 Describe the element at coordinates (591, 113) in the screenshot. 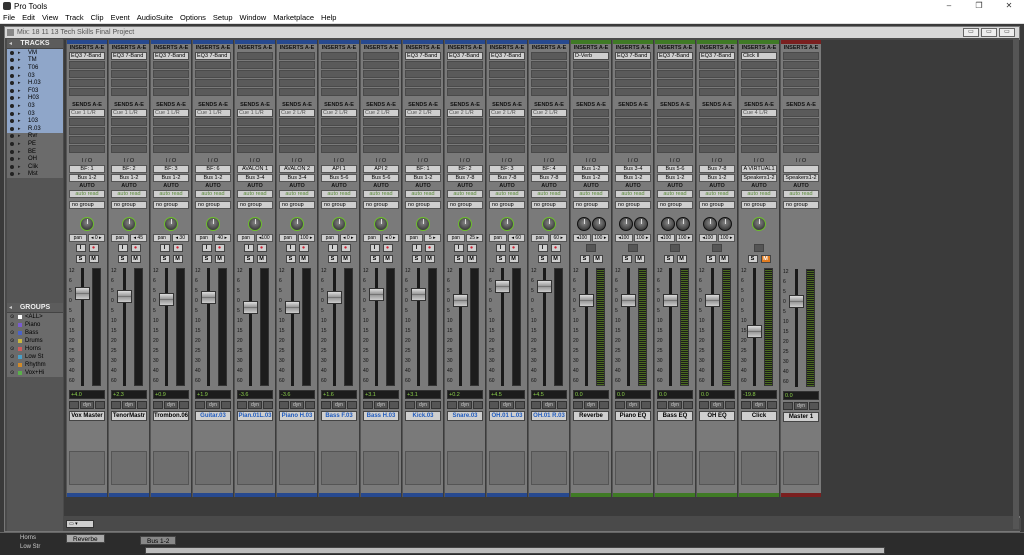

I see `send-slot-a` at that location.